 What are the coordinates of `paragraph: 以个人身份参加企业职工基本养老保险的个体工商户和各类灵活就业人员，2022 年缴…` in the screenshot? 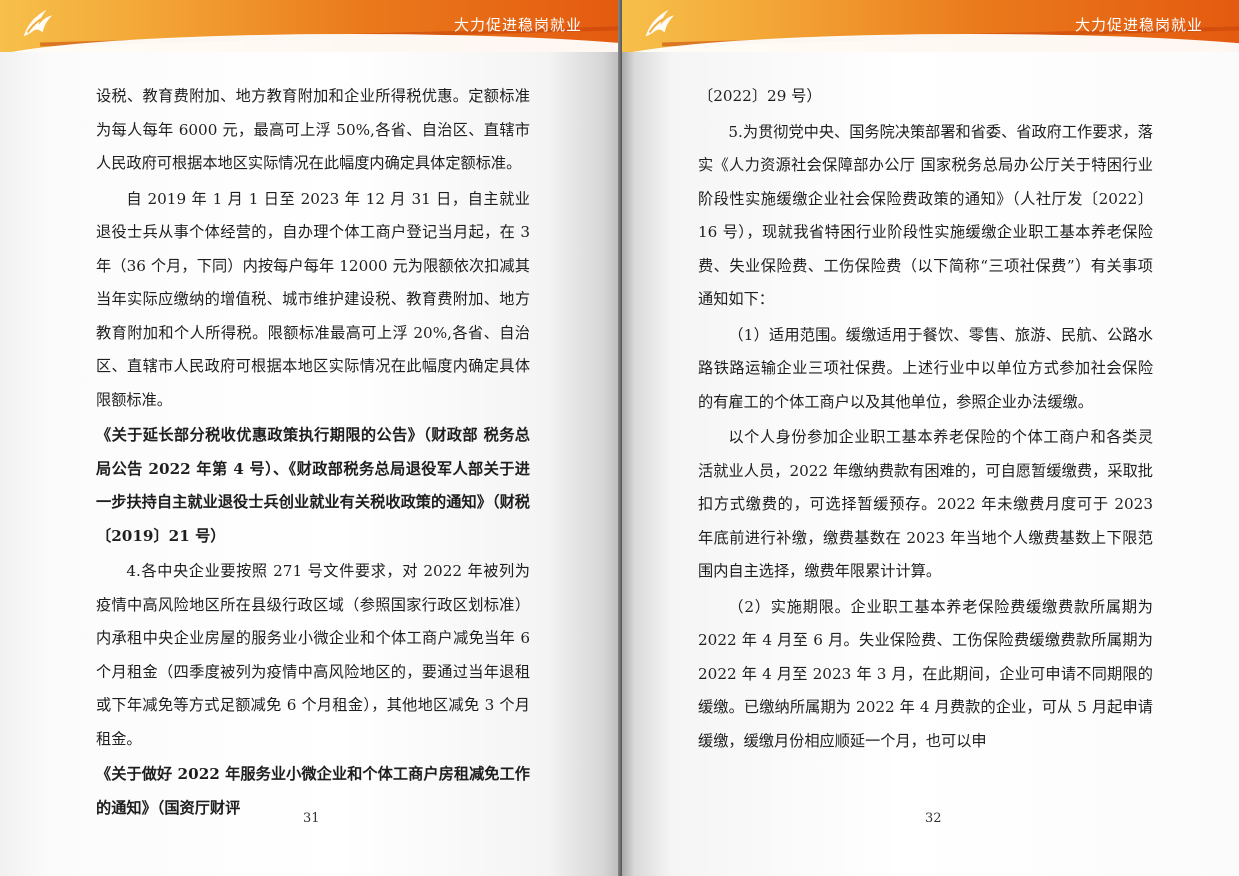 It's located at (925, 504).